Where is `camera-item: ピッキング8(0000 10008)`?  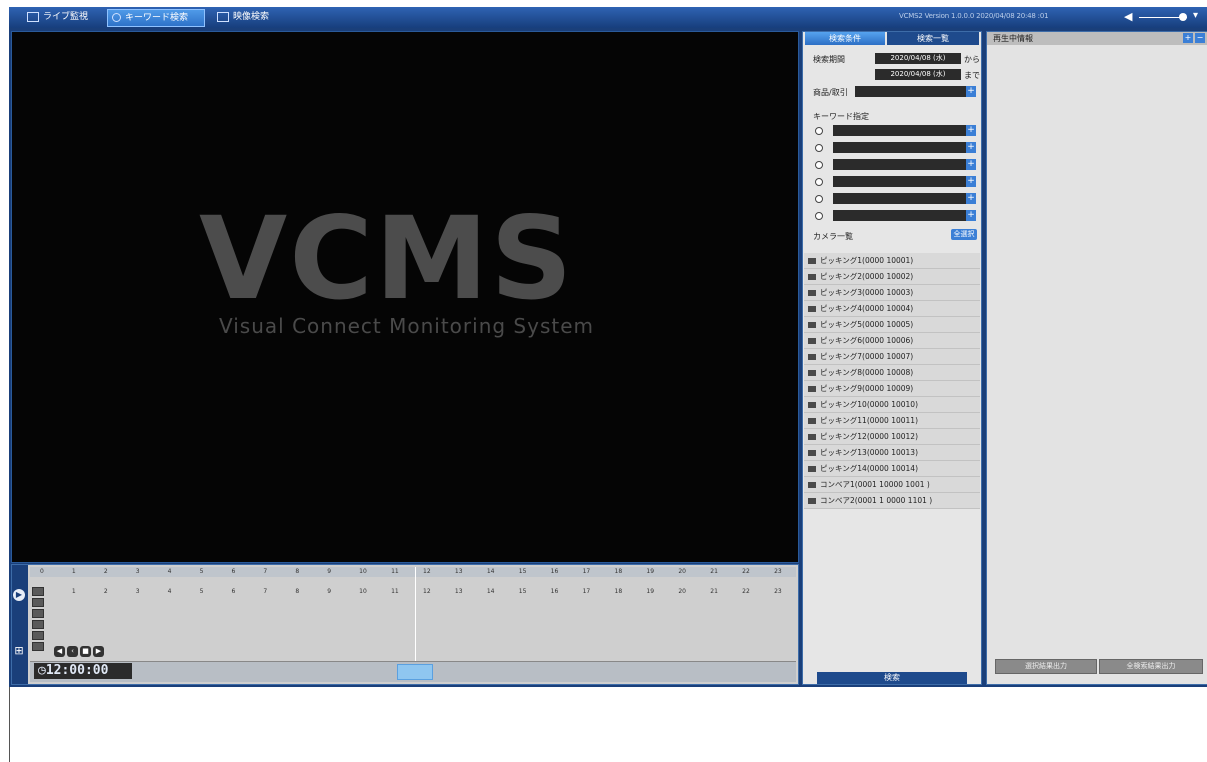
camera-item: ピッキング8(0000 10008) is located at coordinates (892, 373).